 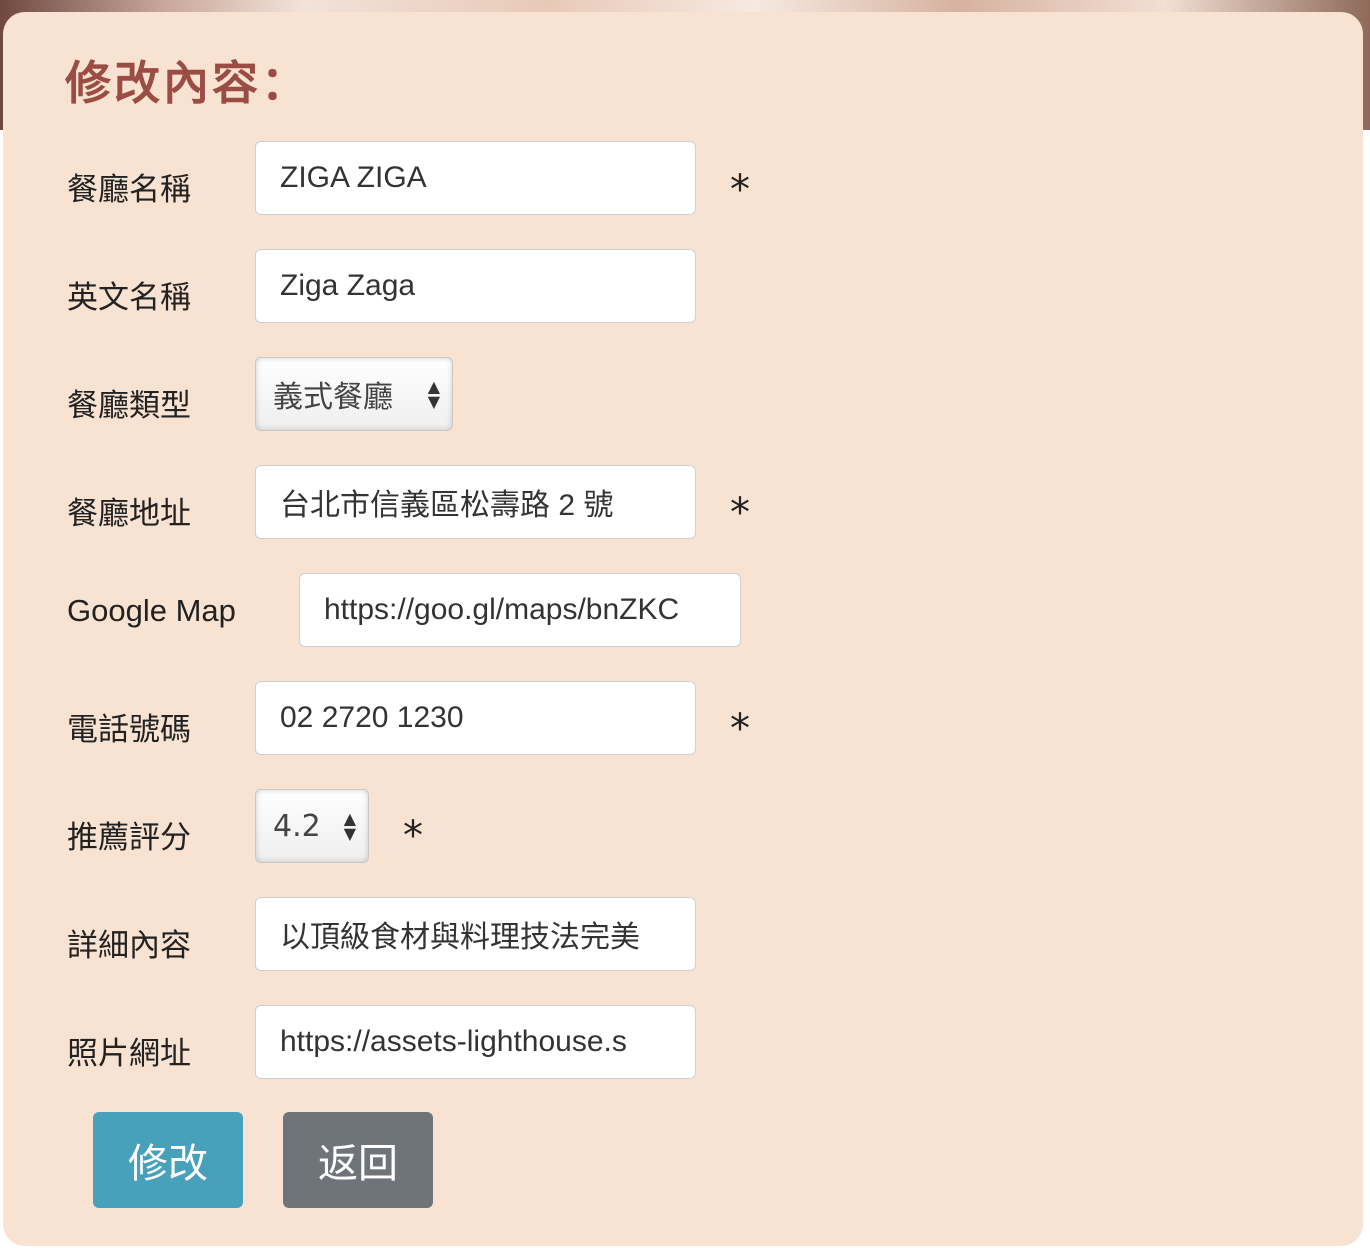 What do you see at coordinates (129, 1054) in the screenshot?
I see `image-url-label: 照片網址` at bounding box center [129, 1054].